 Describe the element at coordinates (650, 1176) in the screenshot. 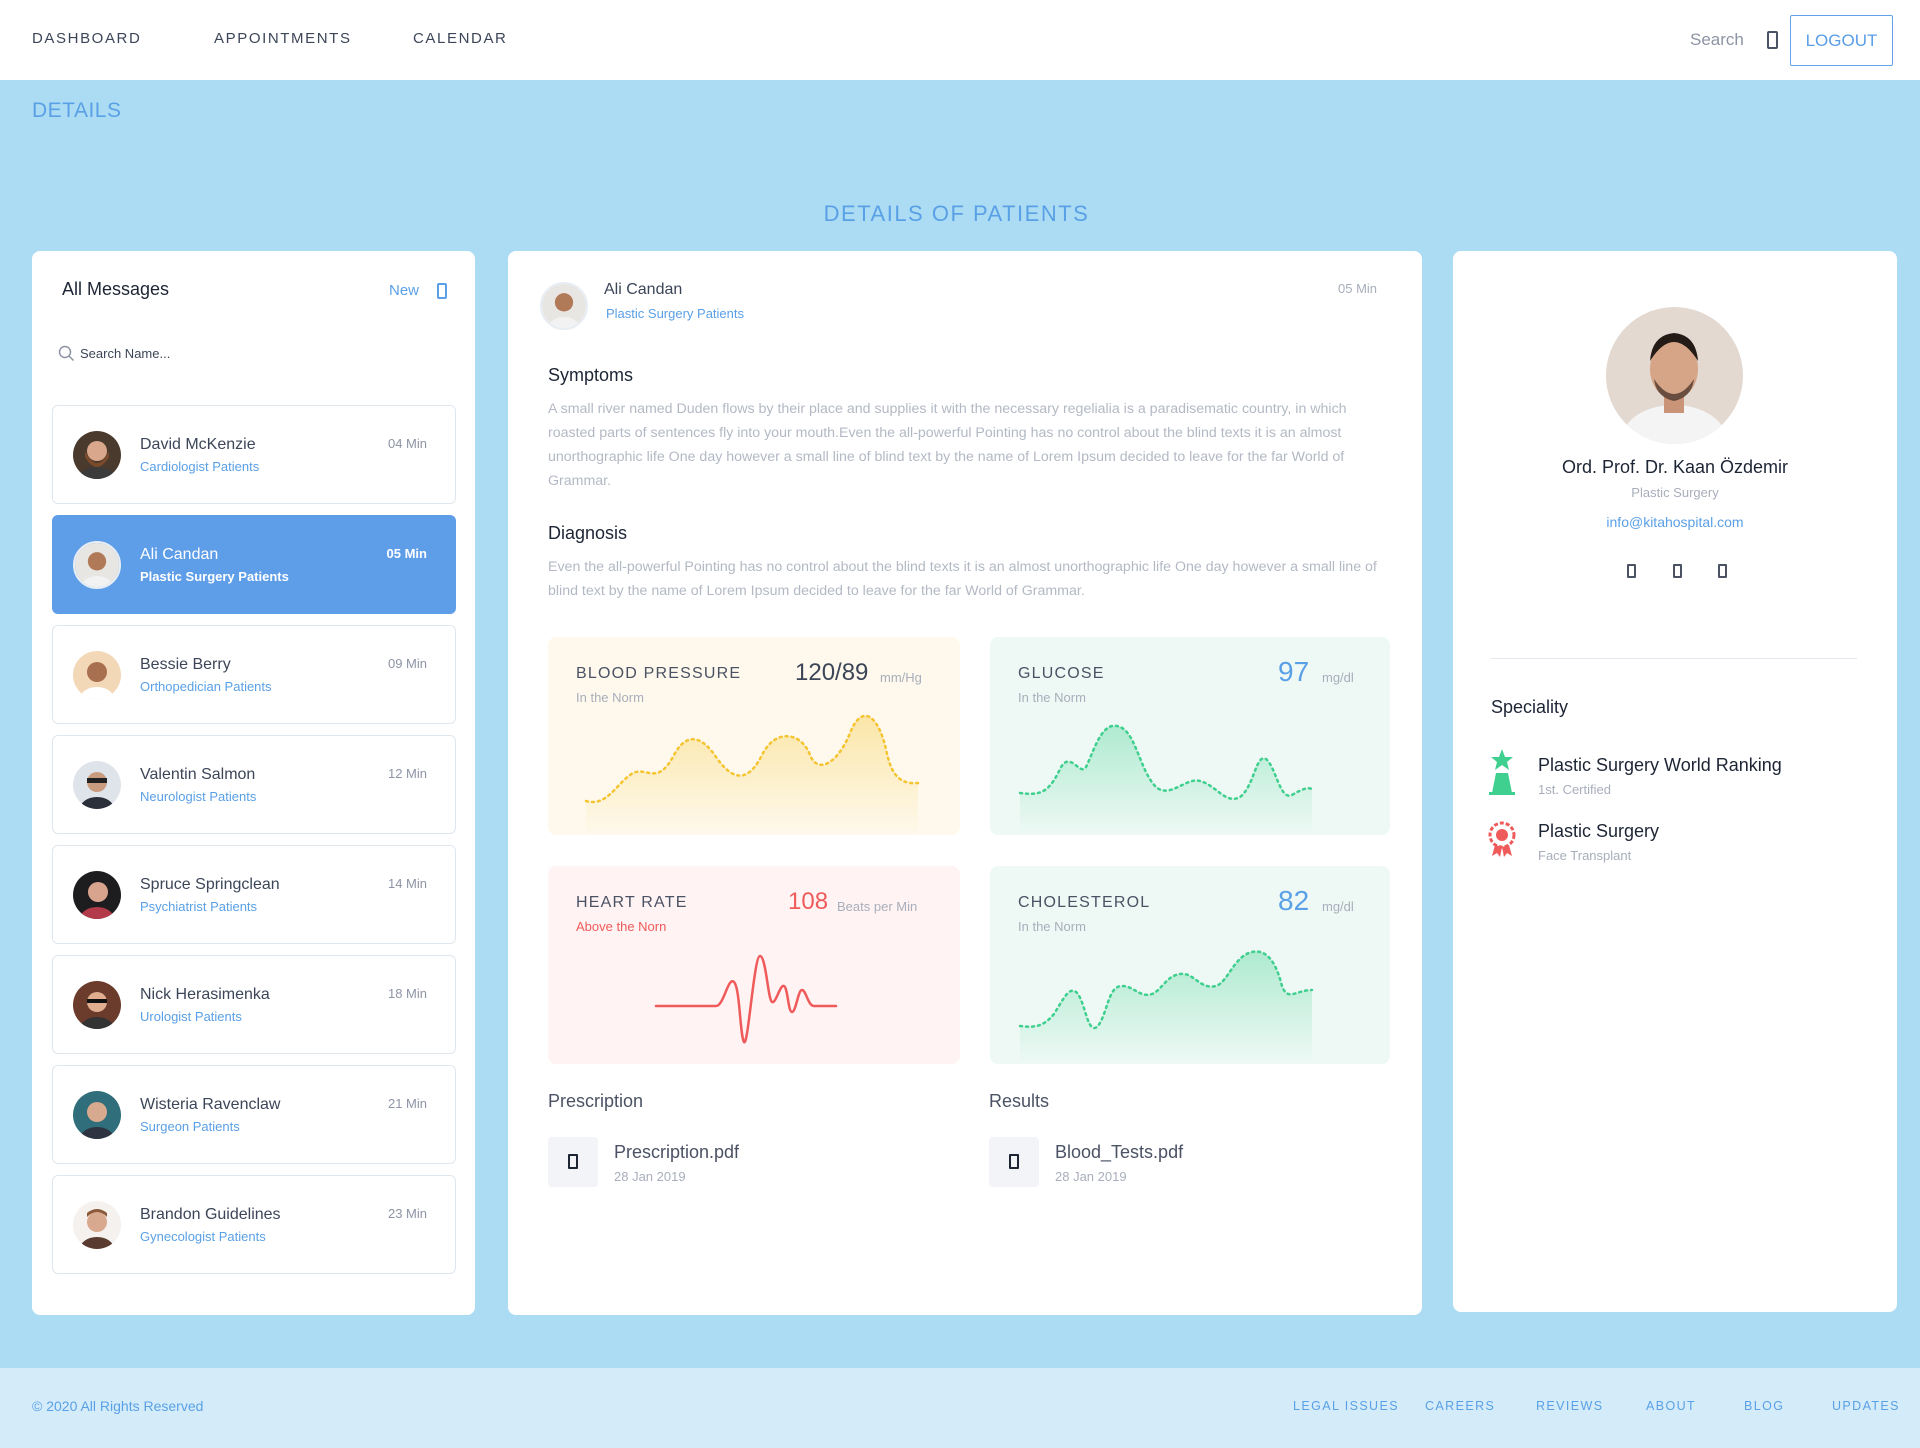

I see `prescription-date: 28 Jan 2019` at that location.